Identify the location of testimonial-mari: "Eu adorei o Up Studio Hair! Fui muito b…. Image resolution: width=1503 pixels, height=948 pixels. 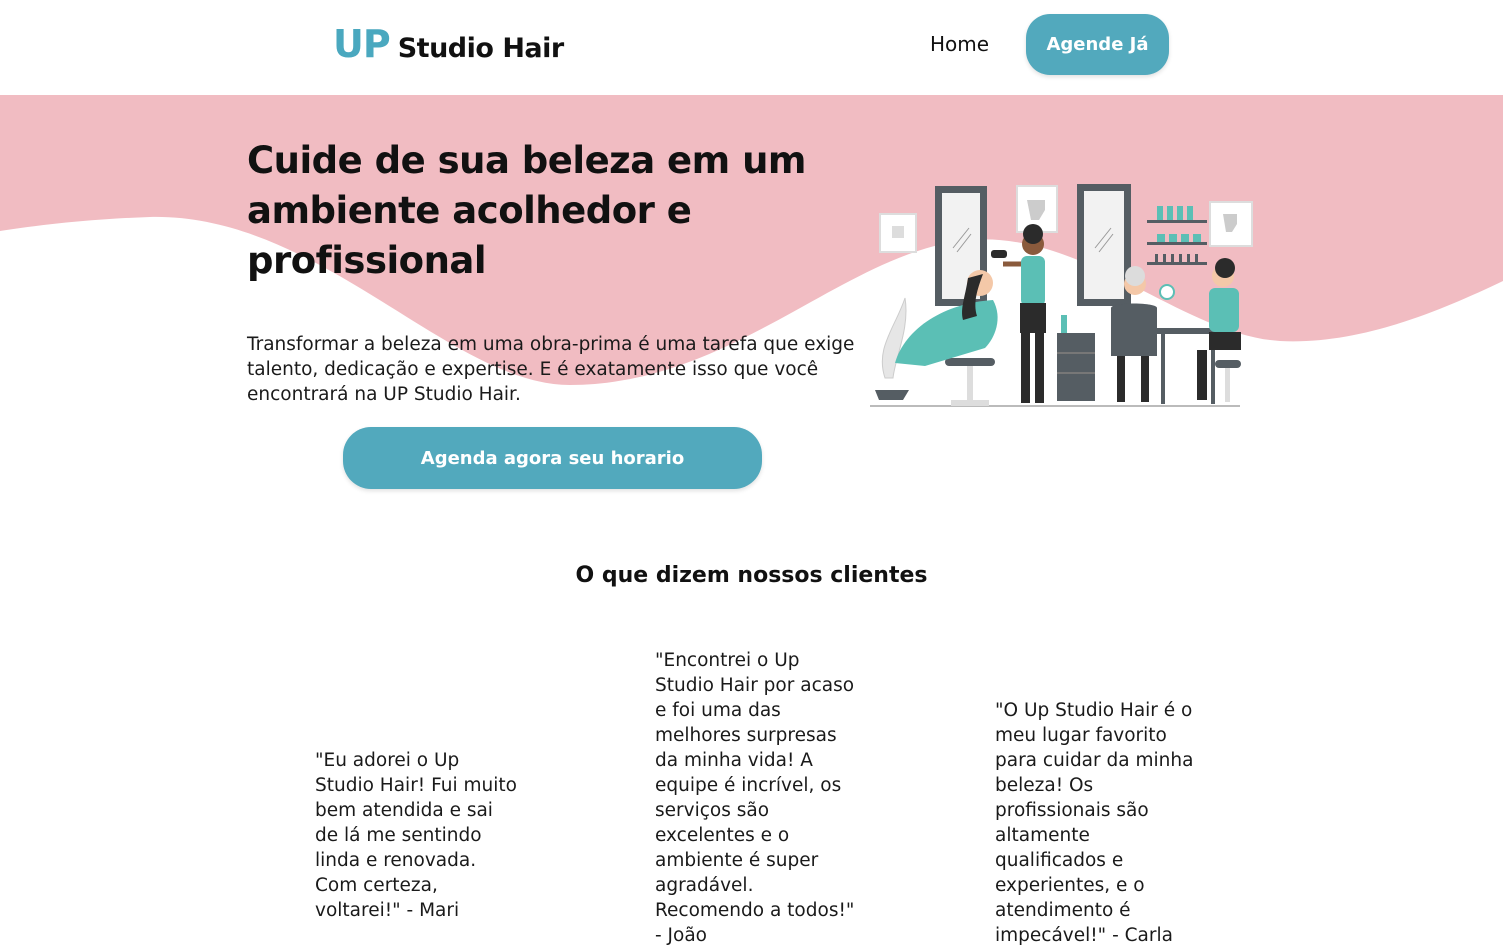
(416, 835).